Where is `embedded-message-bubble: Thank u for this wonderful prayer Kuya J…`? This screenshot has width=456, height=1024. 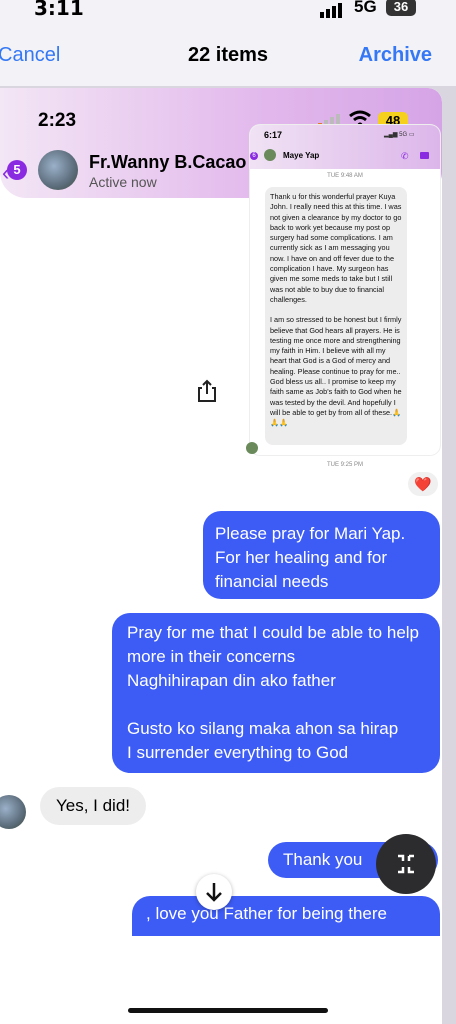
embedded-message-bubble: Thank u for this wonderful prayer Kuya J… is located at coordinates (336, 316).